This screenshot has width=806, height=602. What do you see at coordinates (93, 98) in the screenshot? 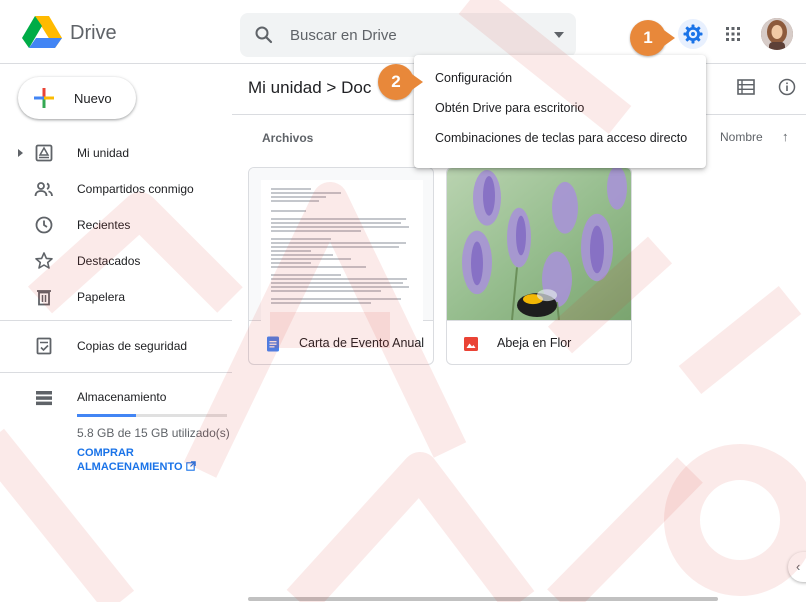
I see `new-button-label: Nuevo` at bounding box center [93, 98].